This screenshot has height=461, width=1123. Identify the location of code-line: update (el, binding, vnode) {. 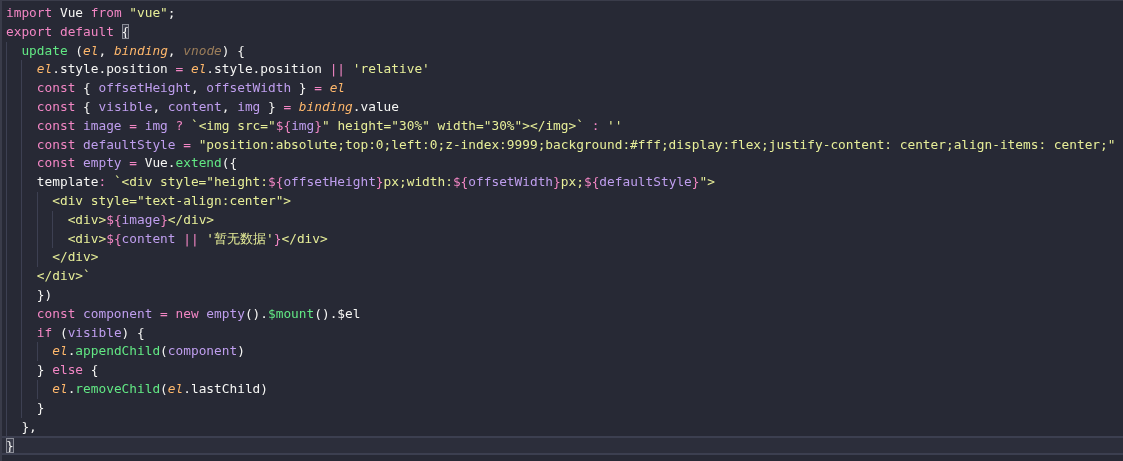
(132, 50).